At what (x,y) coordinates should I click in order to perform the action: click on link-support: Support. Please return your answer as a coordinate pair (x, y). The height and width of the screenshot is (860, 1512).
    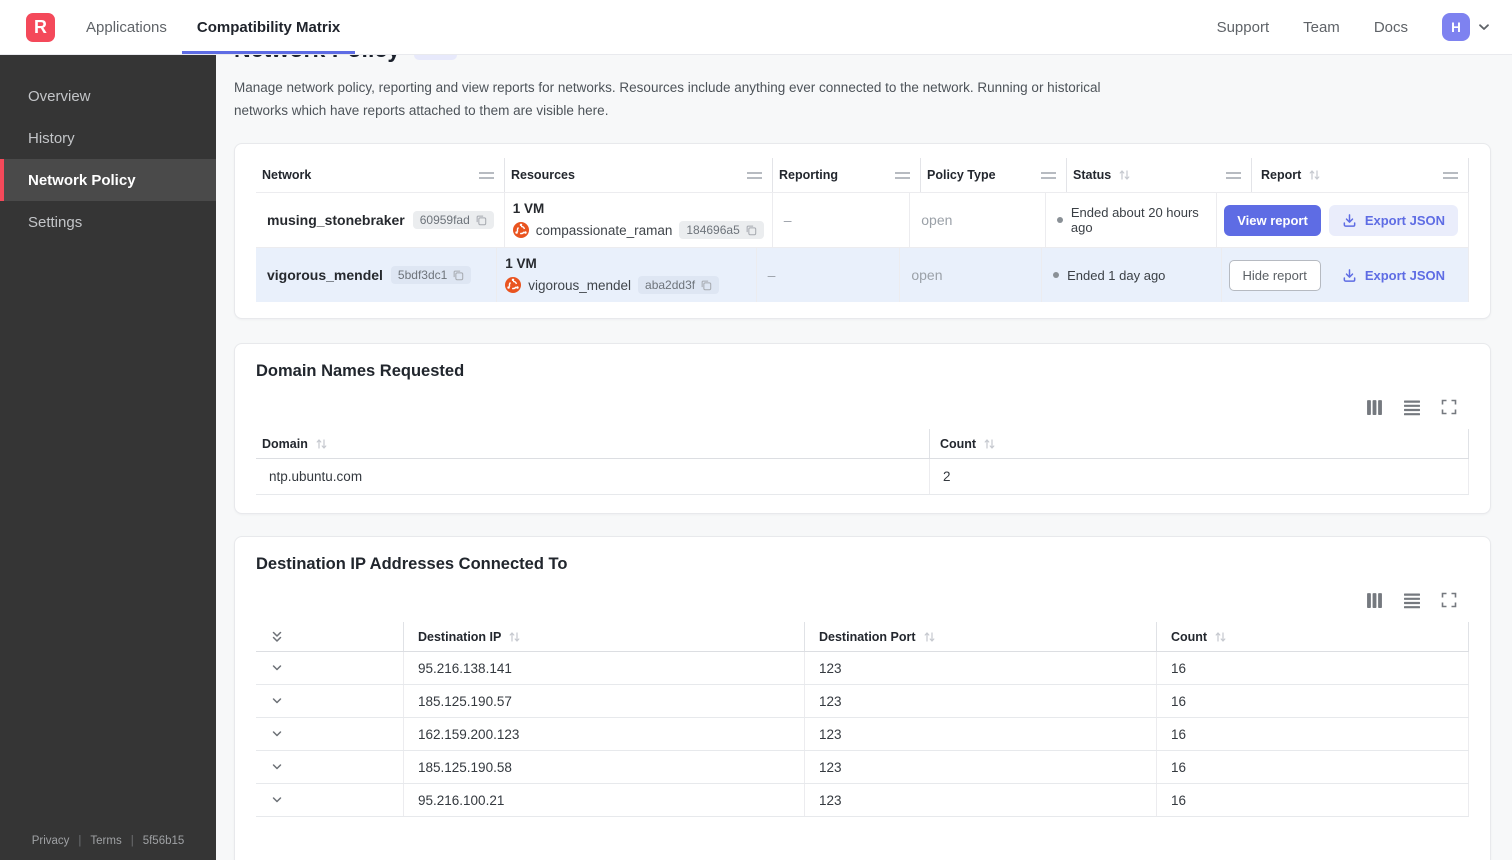
    Looking at the image, I should click on (1243, 27).